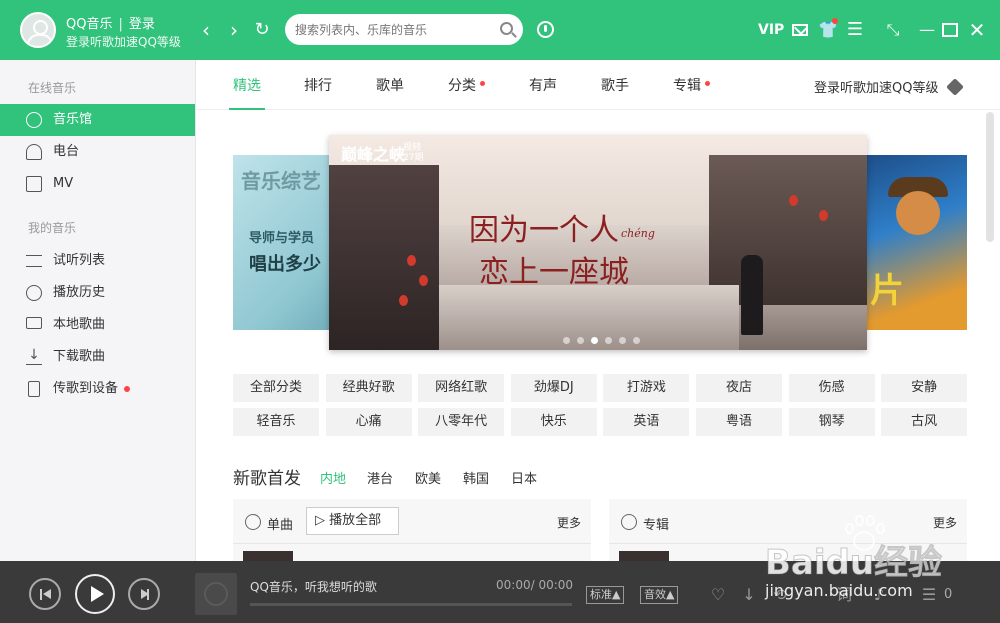 The image size is (1000, 623). What do you see at coordinates (855, 30) in the screenshot?
I see `main-menu-icon: ☰` at bounding box center [855, 30].